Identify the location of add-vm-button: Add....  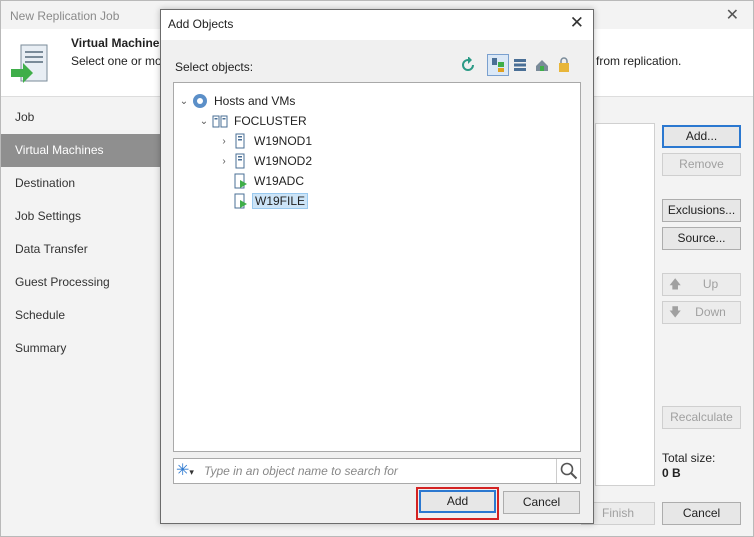
(701, 136).